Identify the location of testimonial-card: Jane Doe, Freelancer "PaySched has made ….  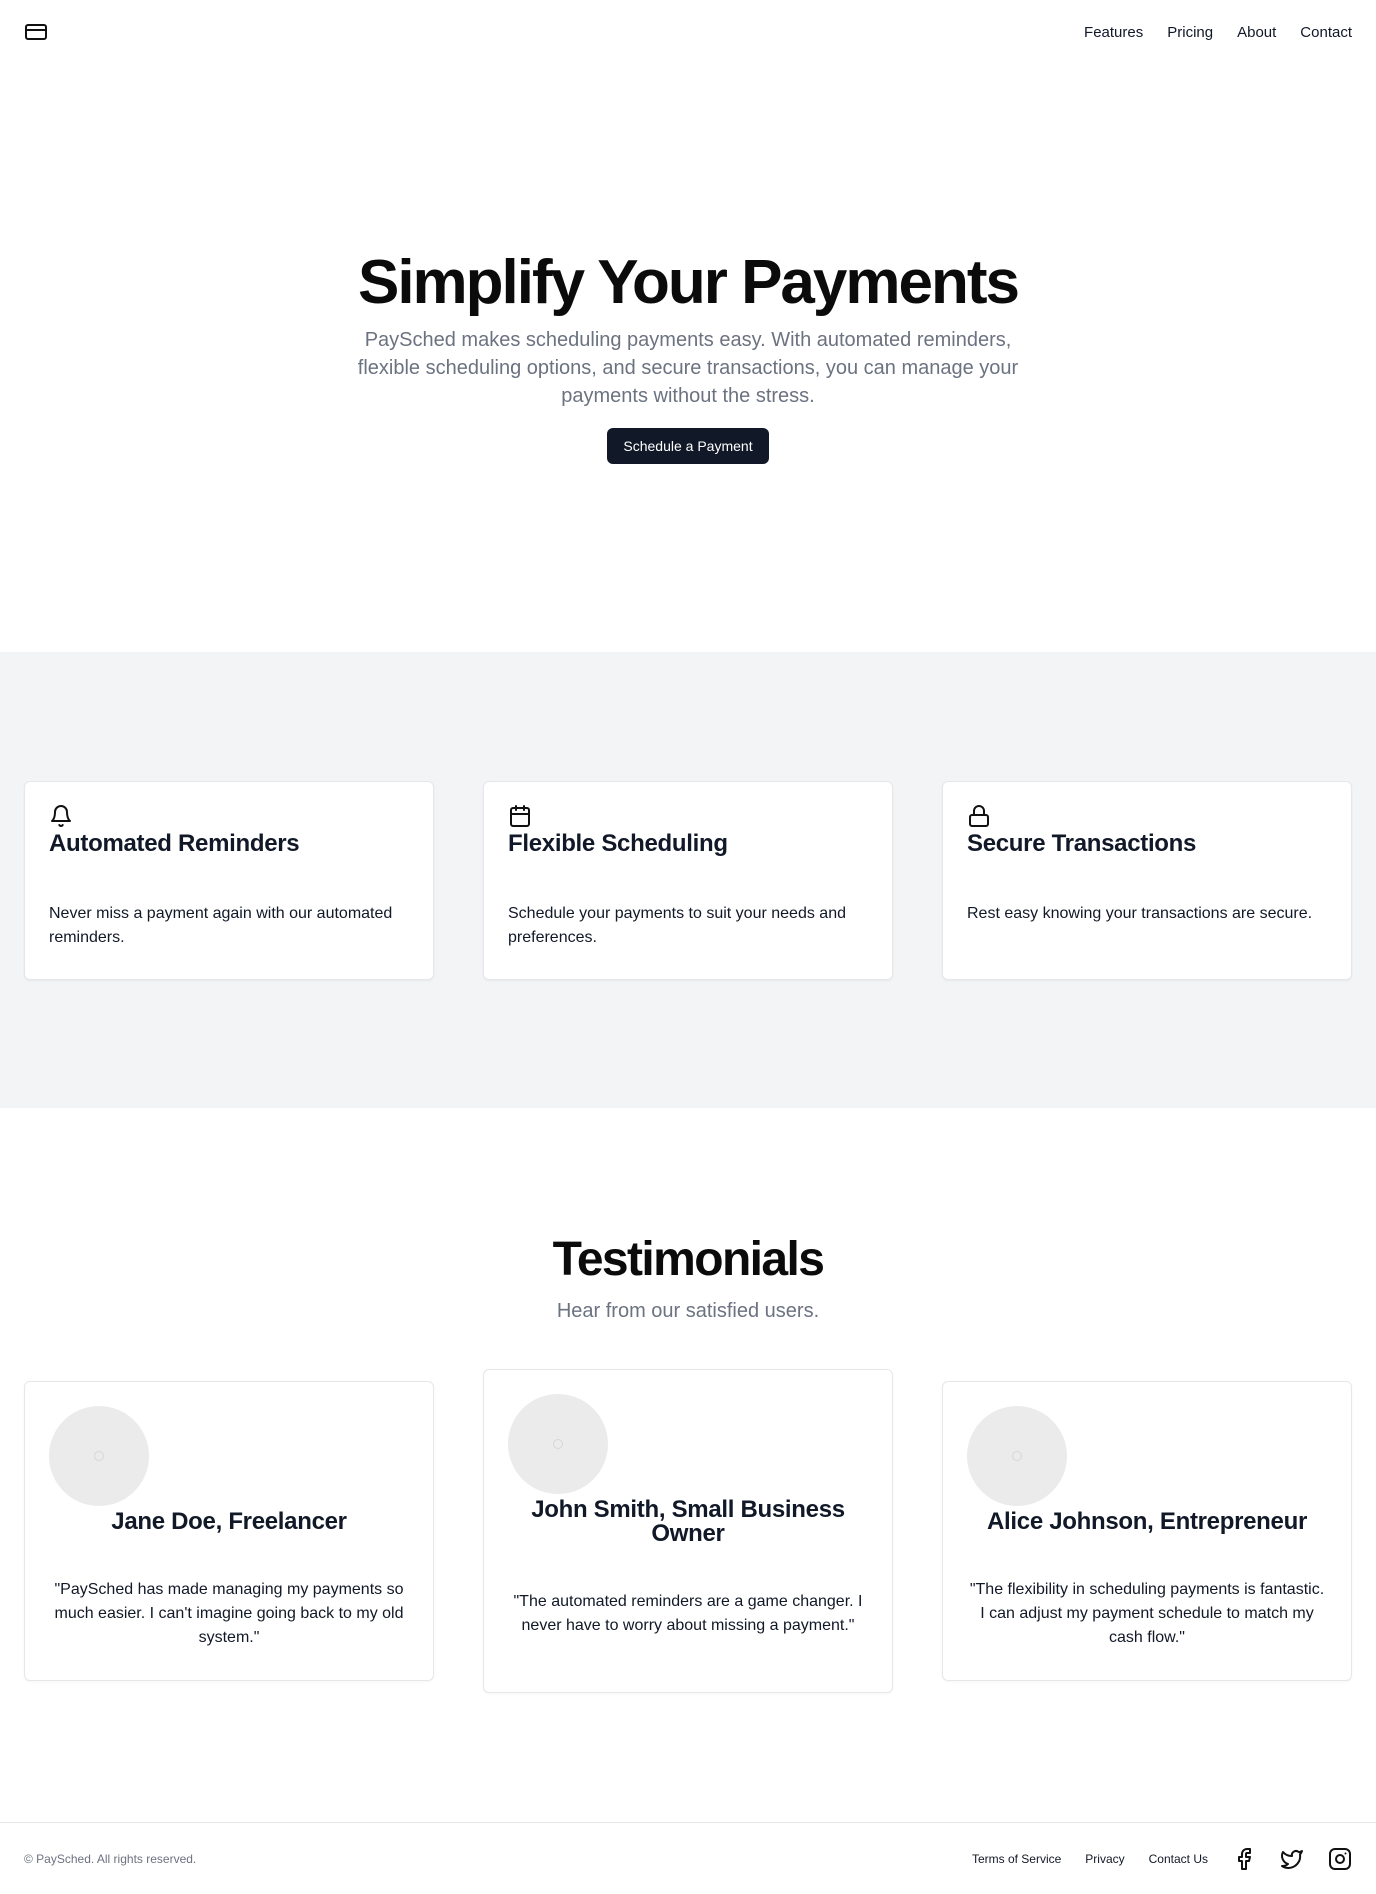
(229, 1531).